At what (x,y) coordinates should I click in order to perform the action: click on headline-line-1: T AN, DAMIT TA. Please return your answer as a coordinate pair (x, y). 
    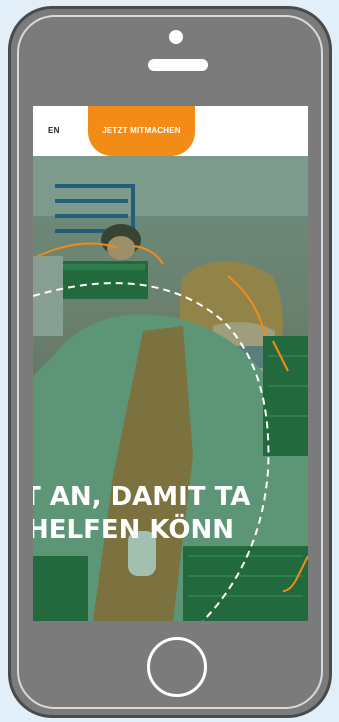
    Looking at the image, I should click on (142, 497).